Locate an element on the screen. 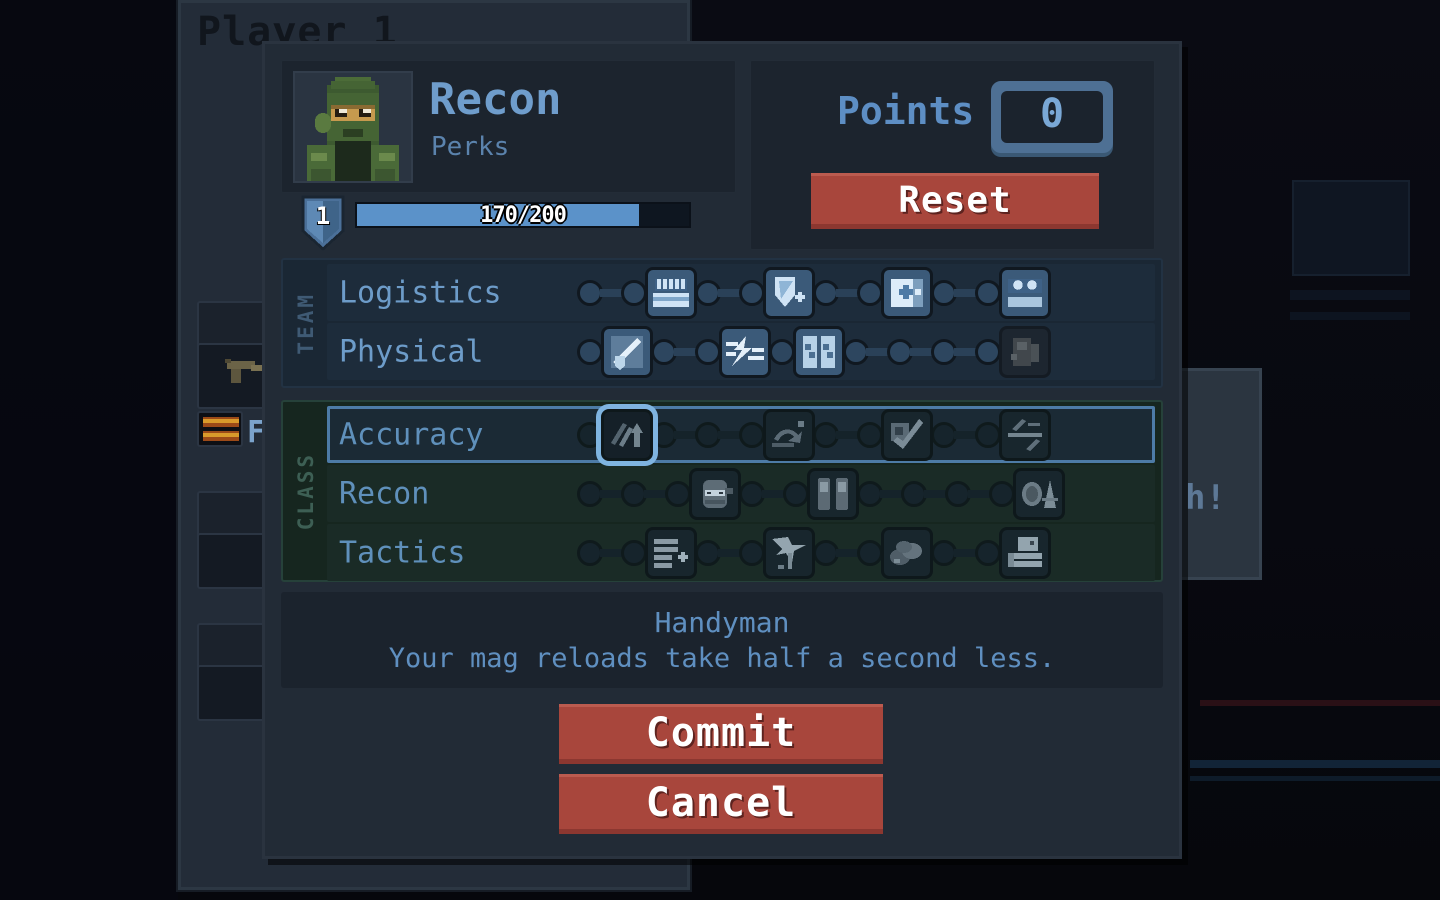  perk-row-accuracy: Accuracy is located at coordinates (741, 434).